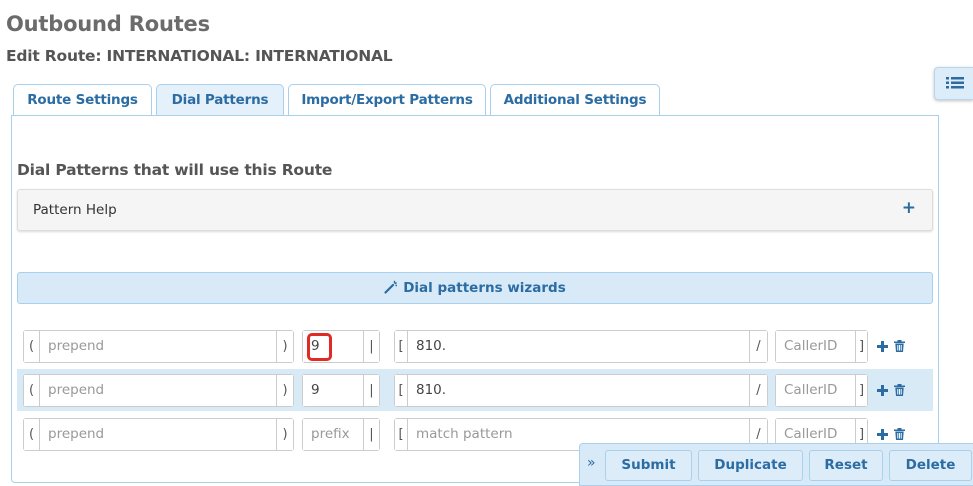 The width and height of the screenshot is (973, 486). Describe the element at coordinates (199, 56) in the screenshot. I see `page-subtitle: Edit Route: INTERNATIONAL: INTERNATIONAL` at that location.